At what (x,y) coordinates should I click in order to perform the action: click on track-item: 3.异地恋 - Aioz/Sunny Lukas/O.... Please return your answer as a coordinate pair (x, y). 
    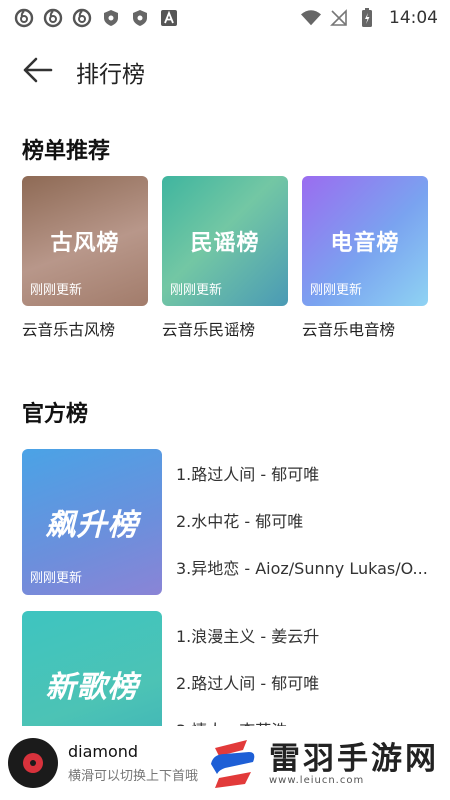
    Looking at the image, I should click on (302, 568).